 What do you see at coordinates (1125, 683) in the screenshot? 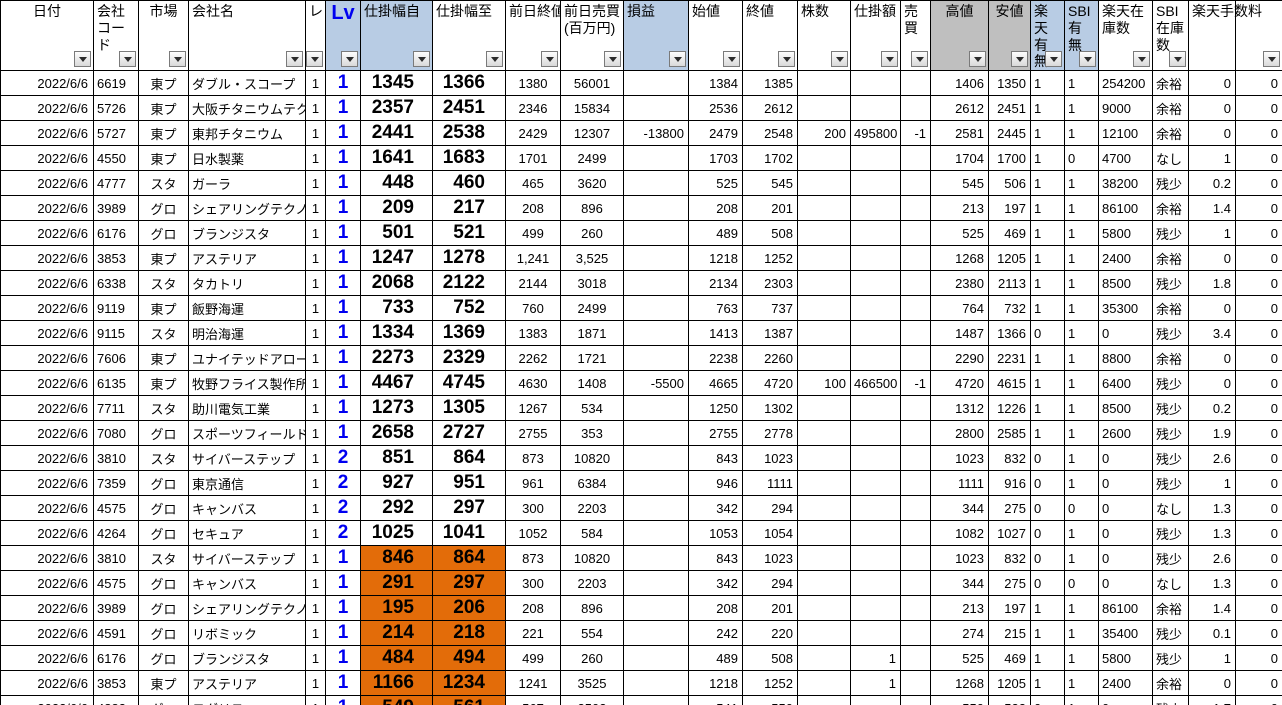
I see `cell-rakuten_stock: 2400` at bounding box center [1125, 683].